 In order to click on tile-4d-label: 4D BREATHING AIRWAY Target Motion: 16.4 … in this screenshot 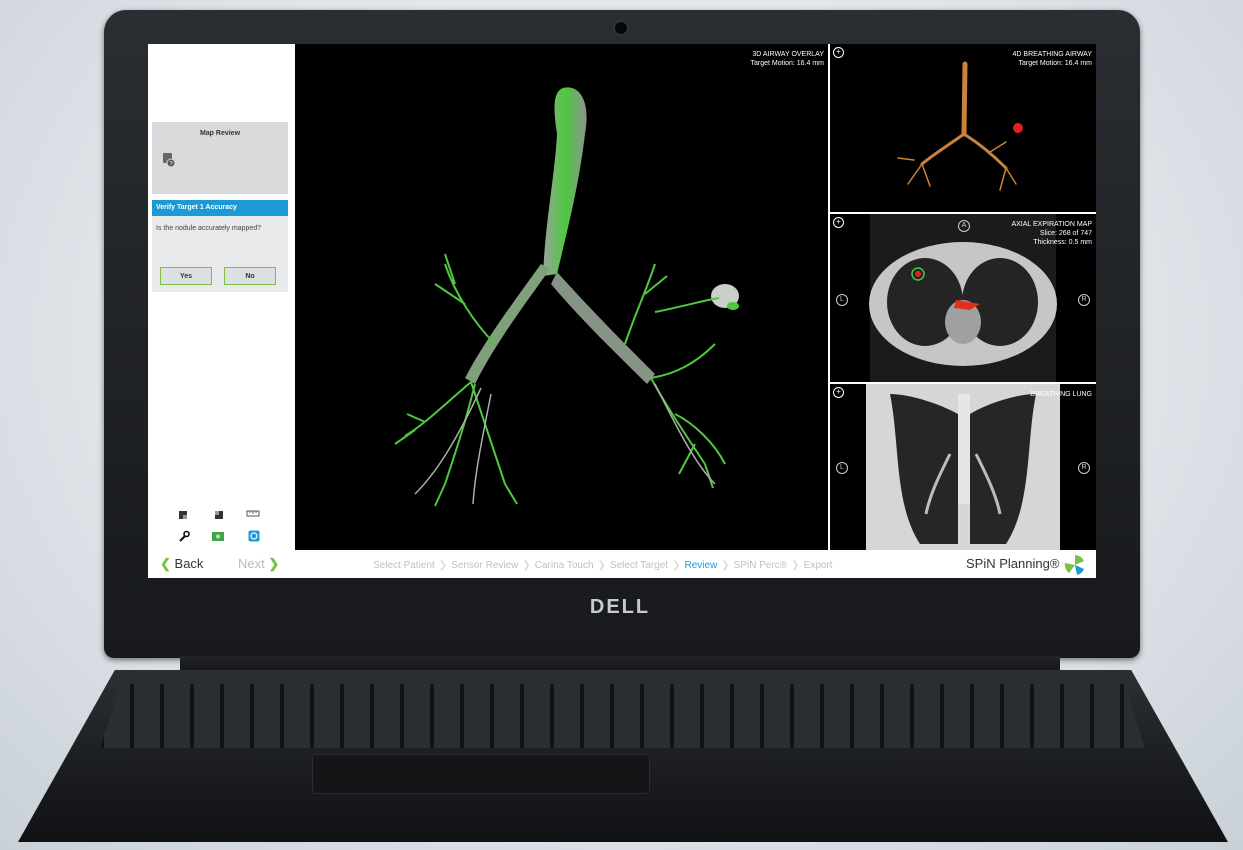, I will do `click(1052, 59)`.